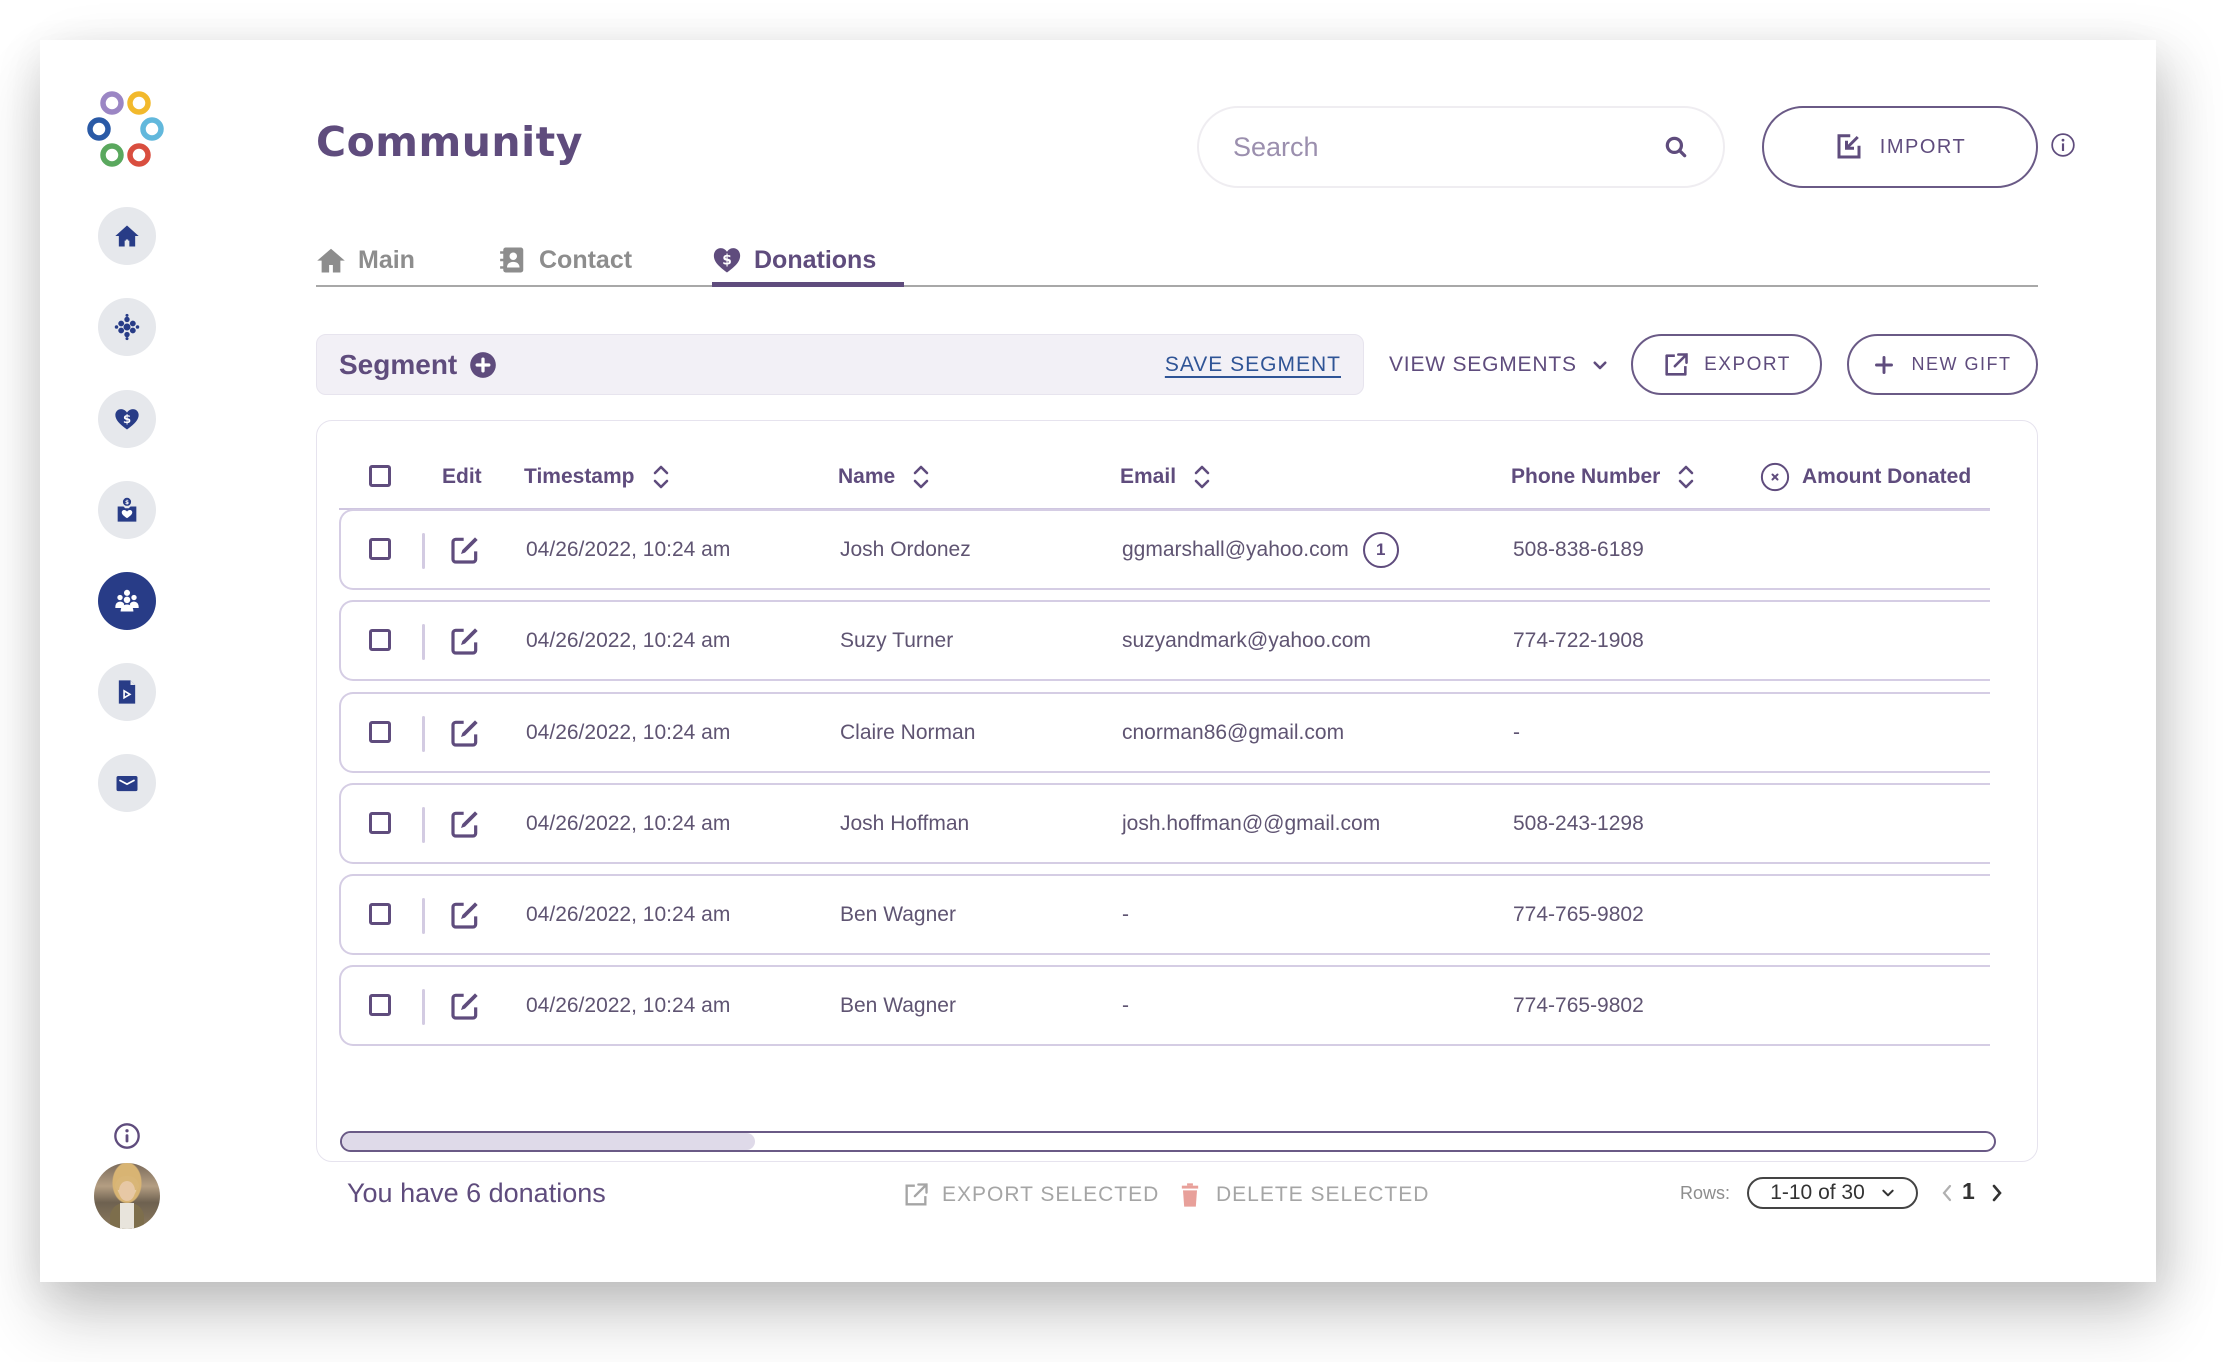 This screenshot has height=1362, width=2236. What do you see at coordinates (1051, 1194) in the screenshot?
I see `export-selected-label: EXPORT SELECTED` at bounding box center [1051, 1194].